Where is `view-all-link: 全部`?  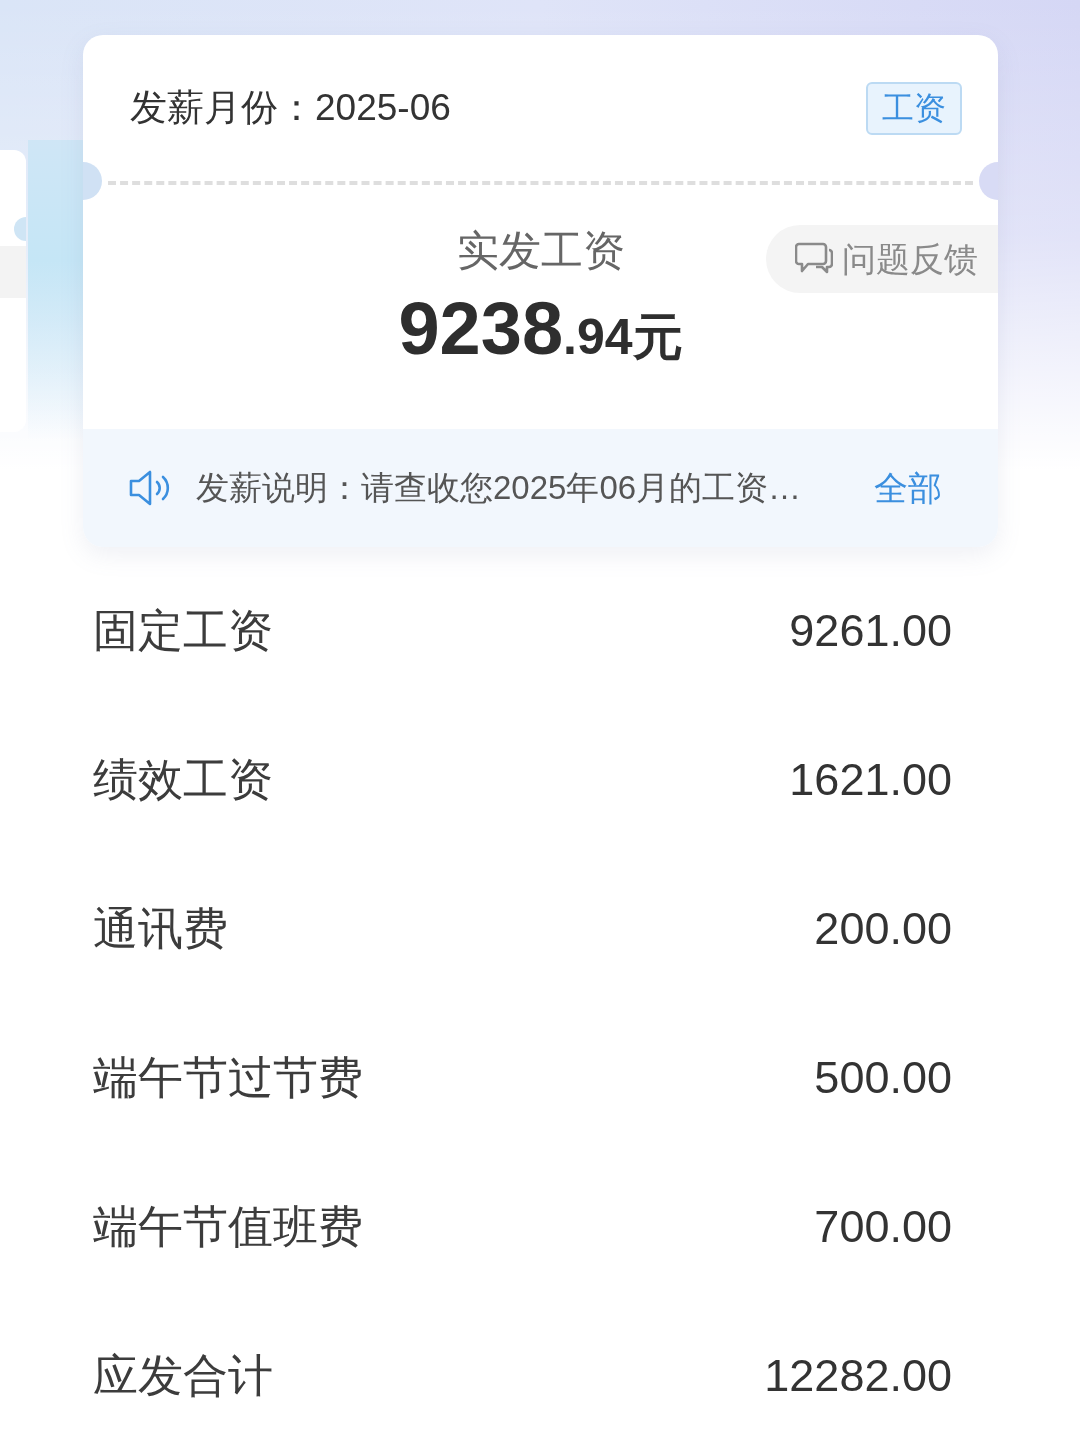
view-all-link: 全部 is located at coordinates (908, 488).